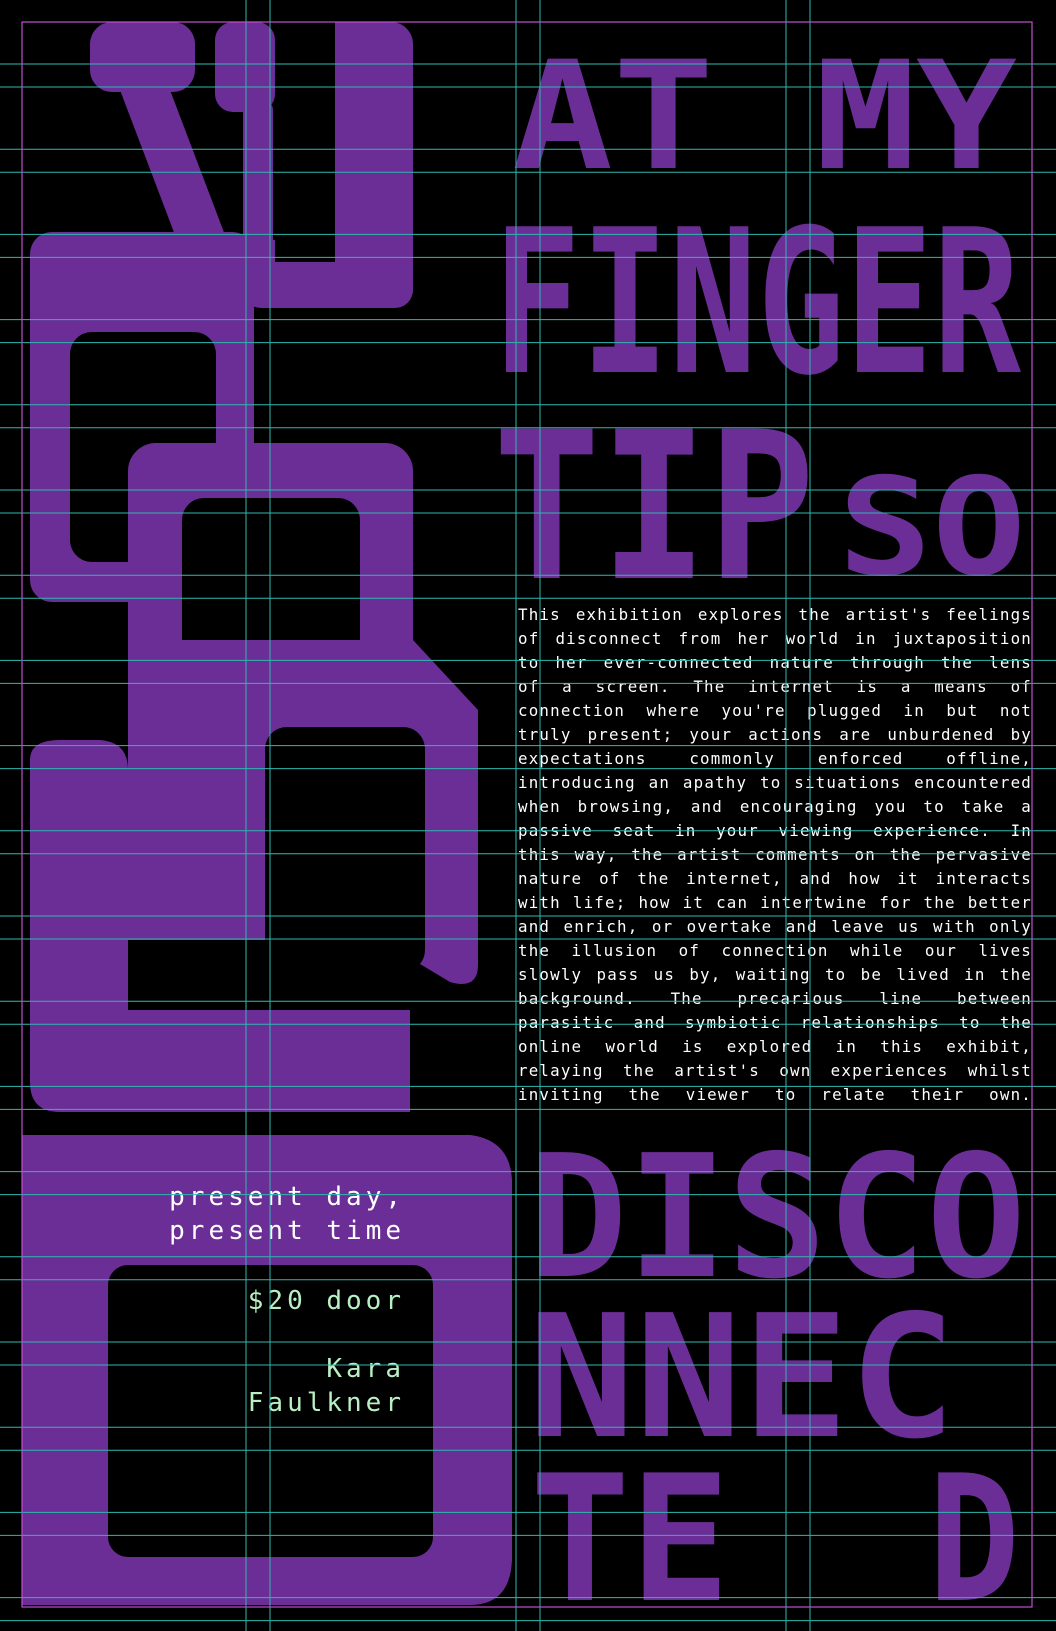 This screenshot has width=1056, height=1631. Describe the element at coordinates (172, 162) in the screenshot. I see `glyph-diagonal` at that location.